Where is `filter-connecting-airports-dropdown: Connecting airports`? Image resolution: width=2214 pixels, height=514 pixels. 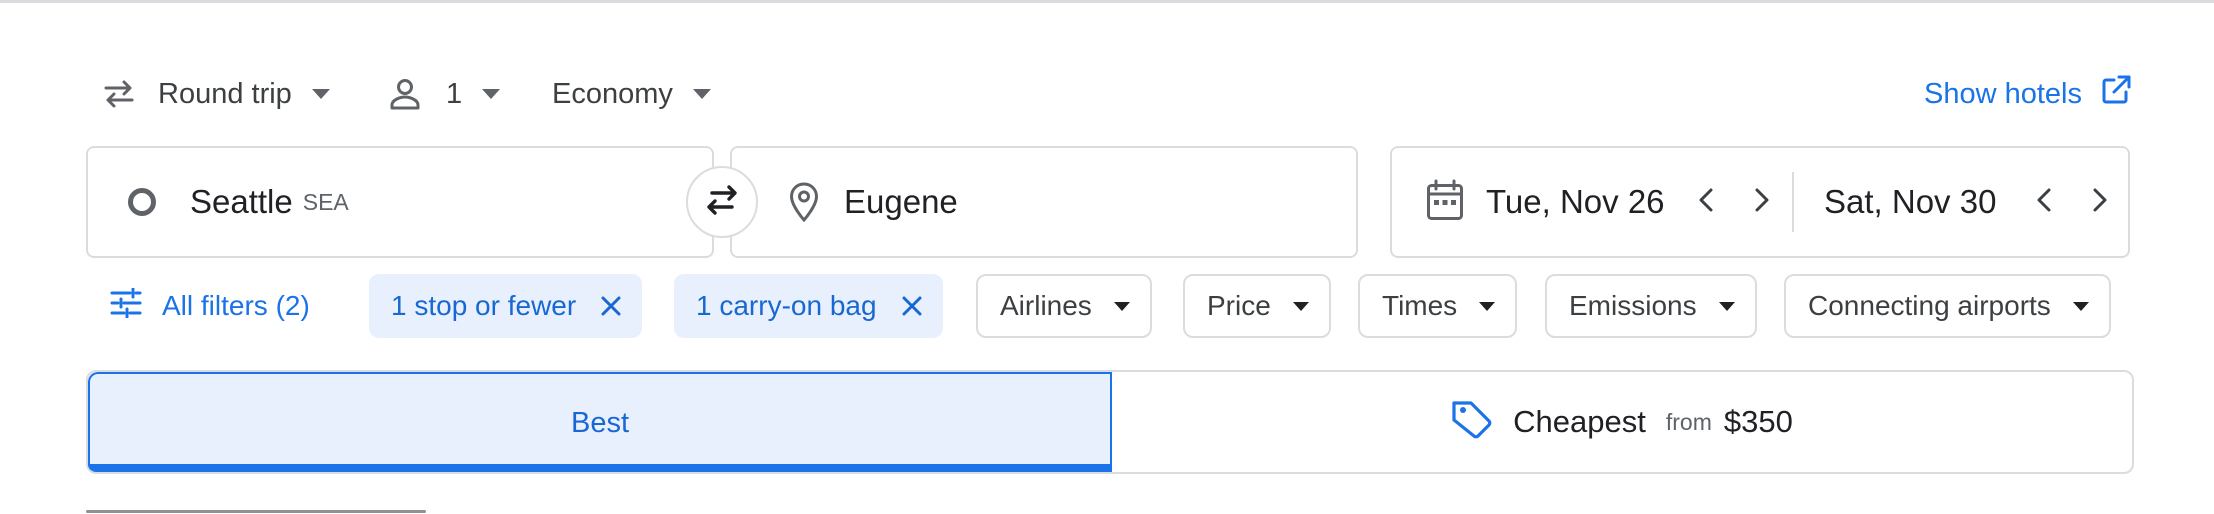
filter-connecting-airports-dropdown: Connecting airports is located at coordinates (1947, 306).